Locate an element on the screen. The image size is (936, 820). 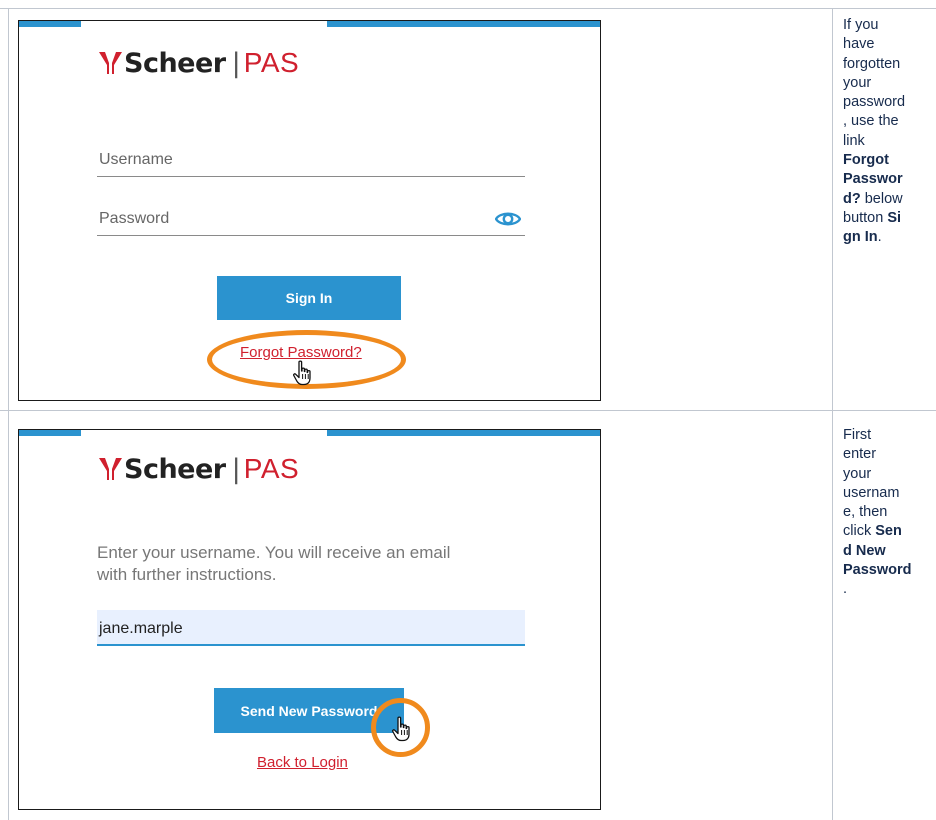
description-text: , use the is located at coordinates (871, 121).